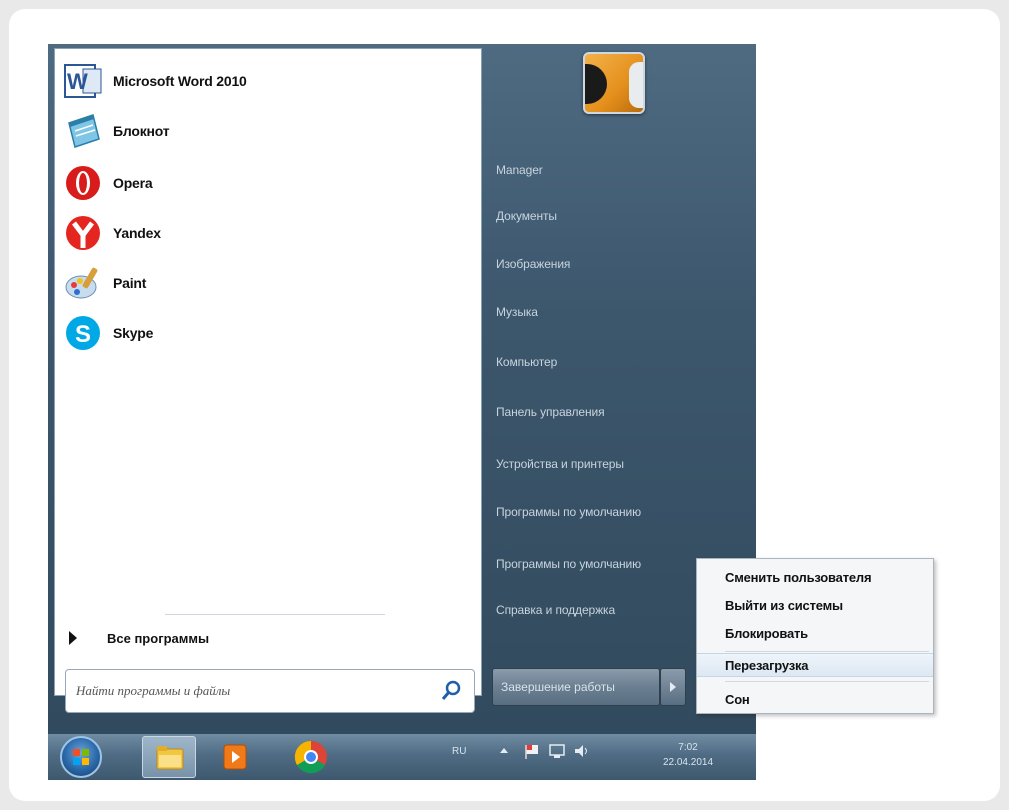 The height and width of the screenshot is (810, 1009). What do you see at coordinates (275, 614) in the screenshot?
I see `programs-divider` at bounding box center [275, 614].